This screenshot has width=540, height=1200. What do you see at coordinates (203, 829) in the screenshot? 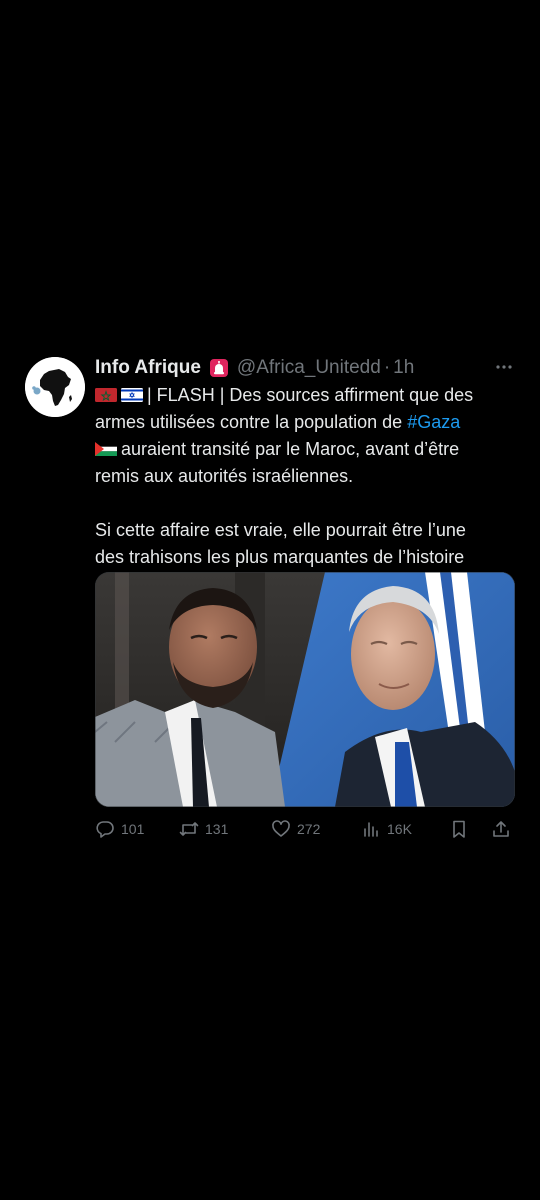
I see `retweet-button: 131` at bounding box center [203, 829].